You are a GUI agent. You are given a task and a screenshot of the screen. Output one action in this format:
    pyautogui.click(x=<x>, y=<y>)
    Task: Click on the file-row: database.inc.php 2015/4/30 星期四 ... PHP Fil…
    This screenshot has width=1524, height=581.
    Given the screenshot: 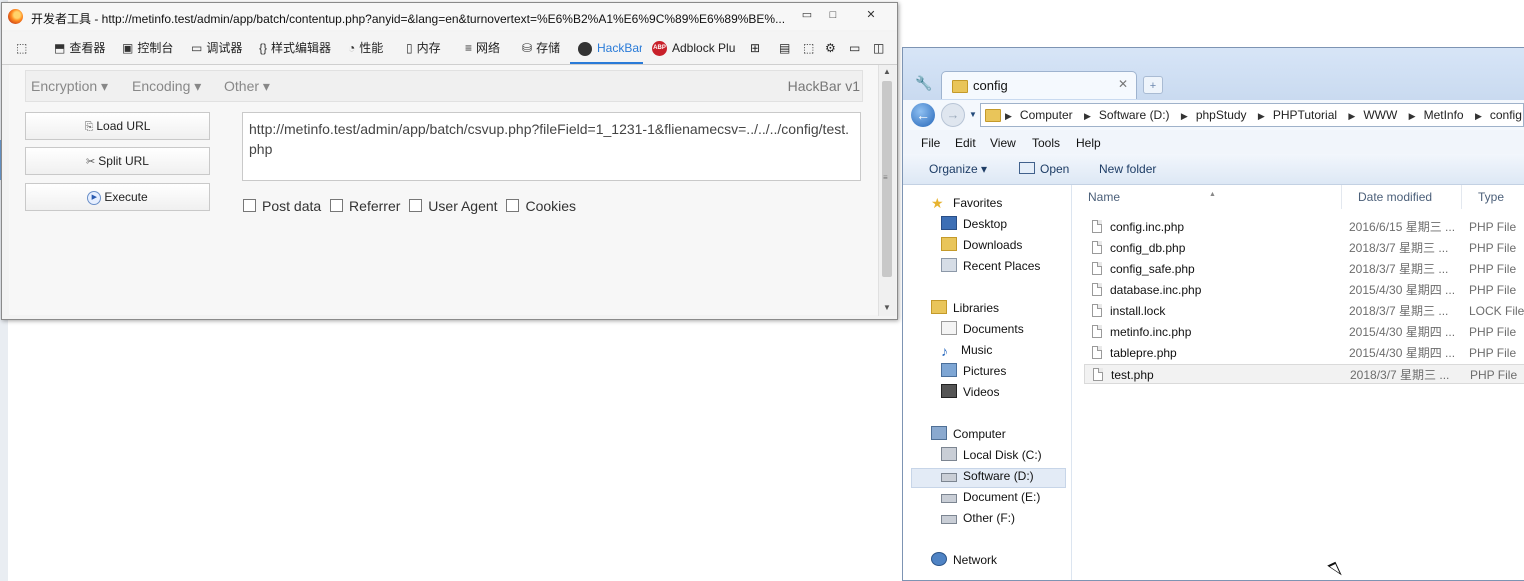 What is the action you would take?
    pyautogui.click(x=1304, y=290)
    